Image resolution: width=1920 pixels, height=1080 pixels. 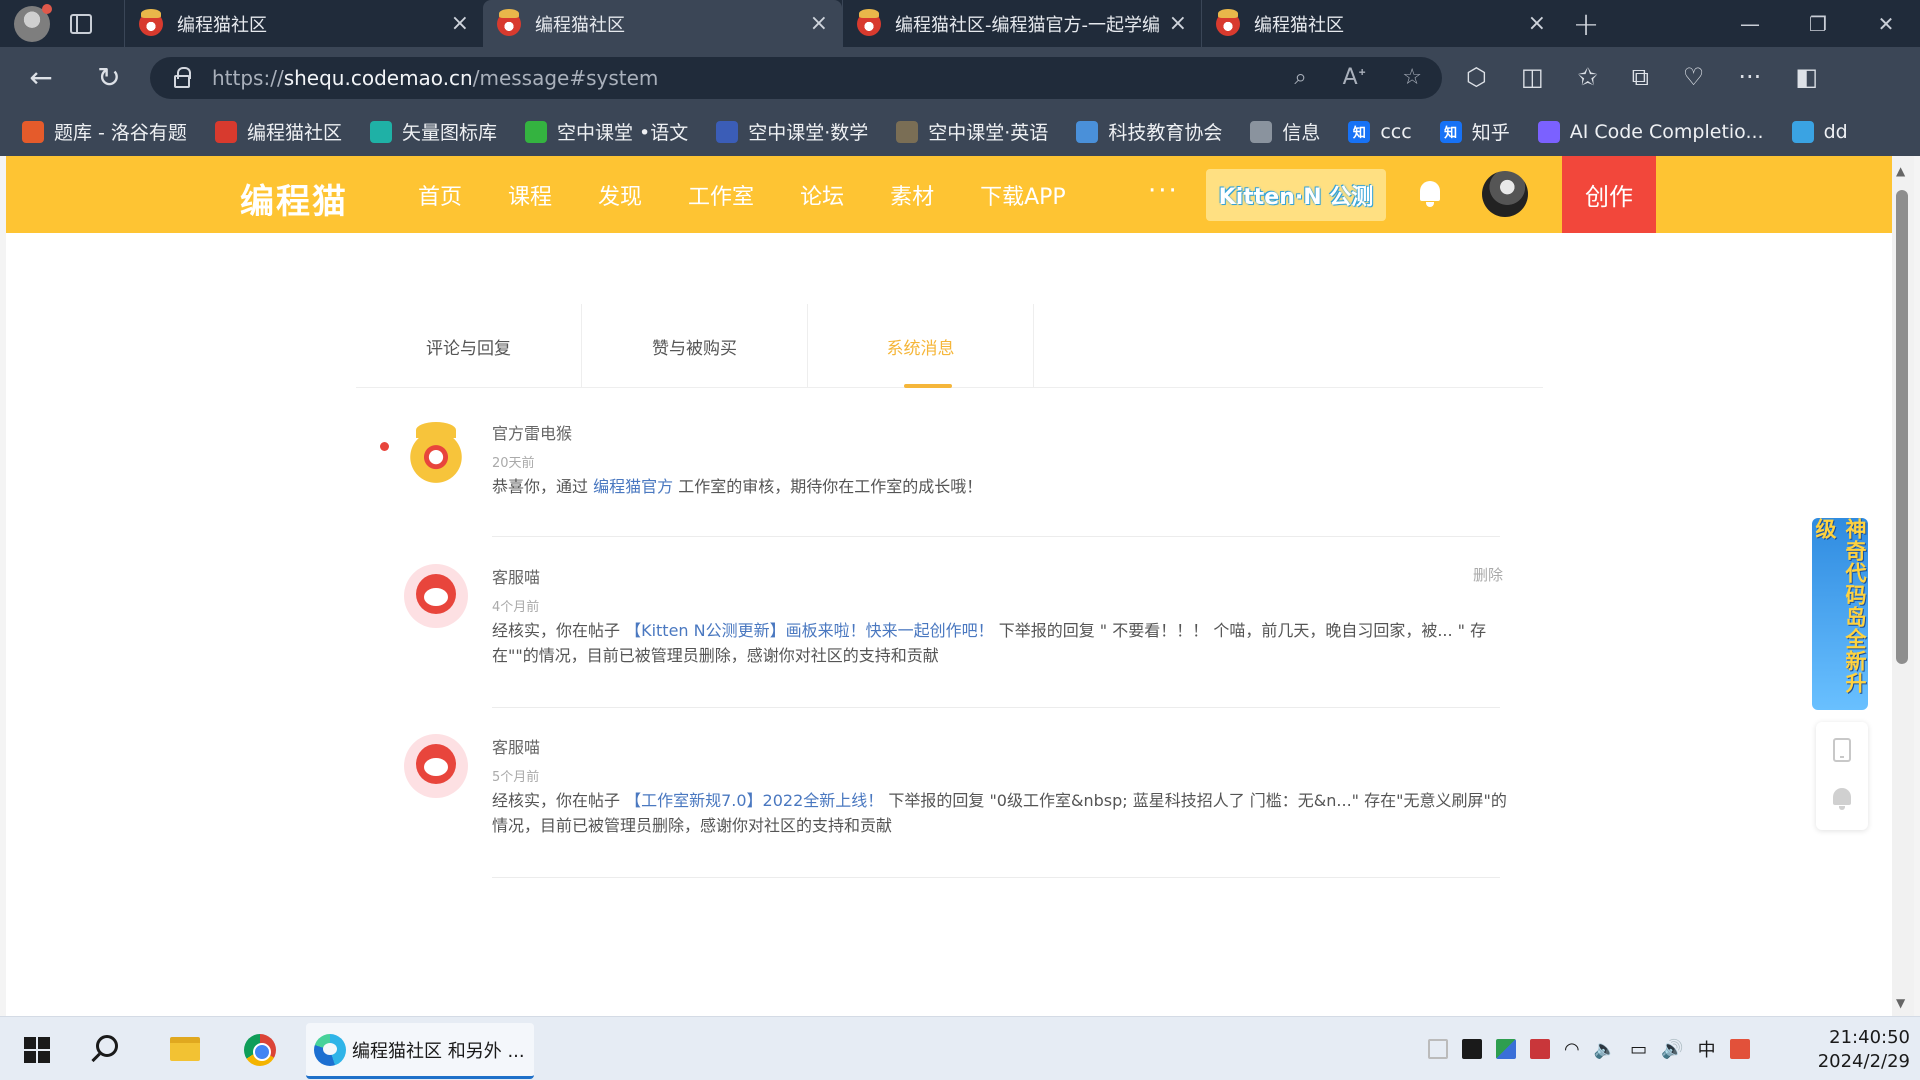 What do you see at coordinates (1819, 131) in the screenshot?
I see `bookmark-item: dd` at bounding box center [1819, 131].